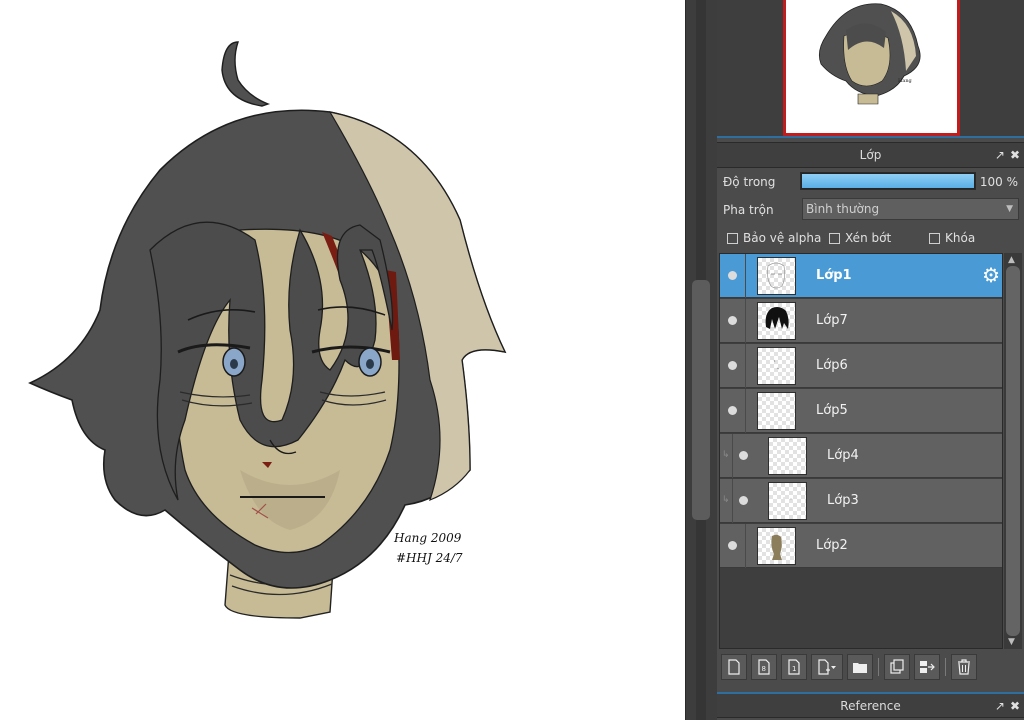 This screenshot has width=1024, height=720. I want to click on svg-text: 8, so click(764, 669).